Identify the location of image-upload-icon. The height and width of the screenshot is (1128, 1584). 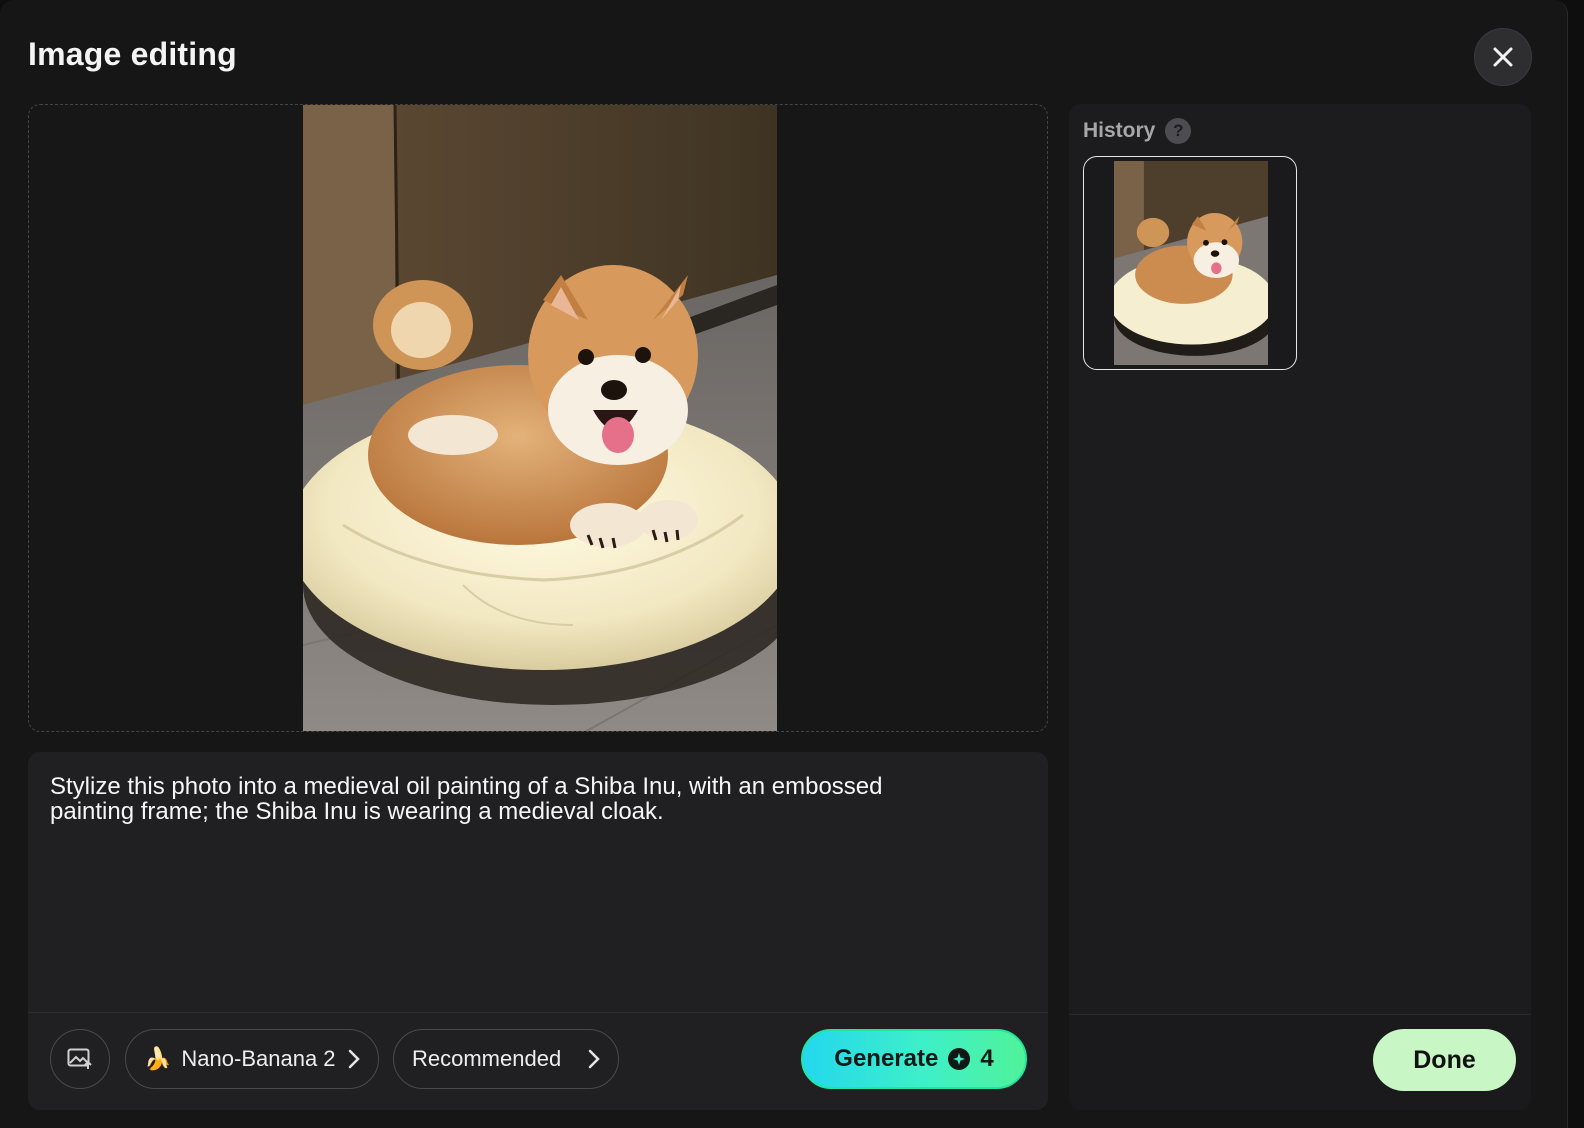
(79, 1058).